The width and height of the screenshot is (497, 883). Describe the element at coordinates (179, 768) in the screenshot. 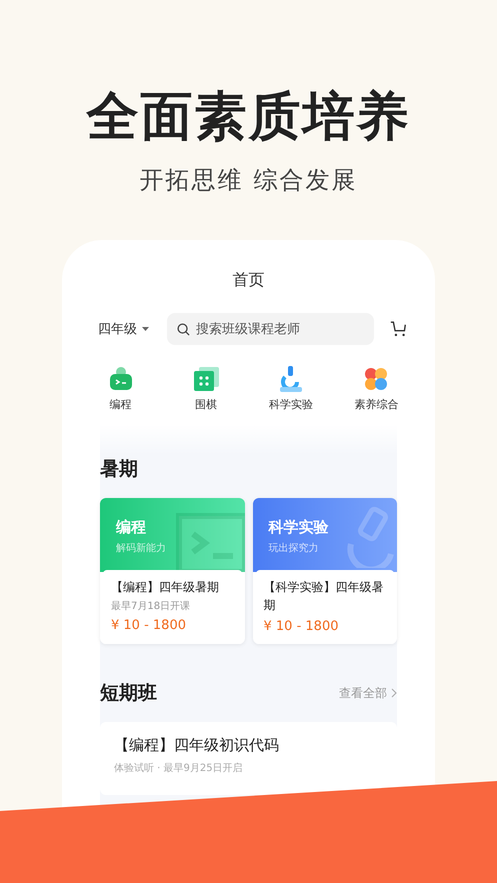

I see `course-meta: 体验试听 · 最早9月25日开启` at that location.